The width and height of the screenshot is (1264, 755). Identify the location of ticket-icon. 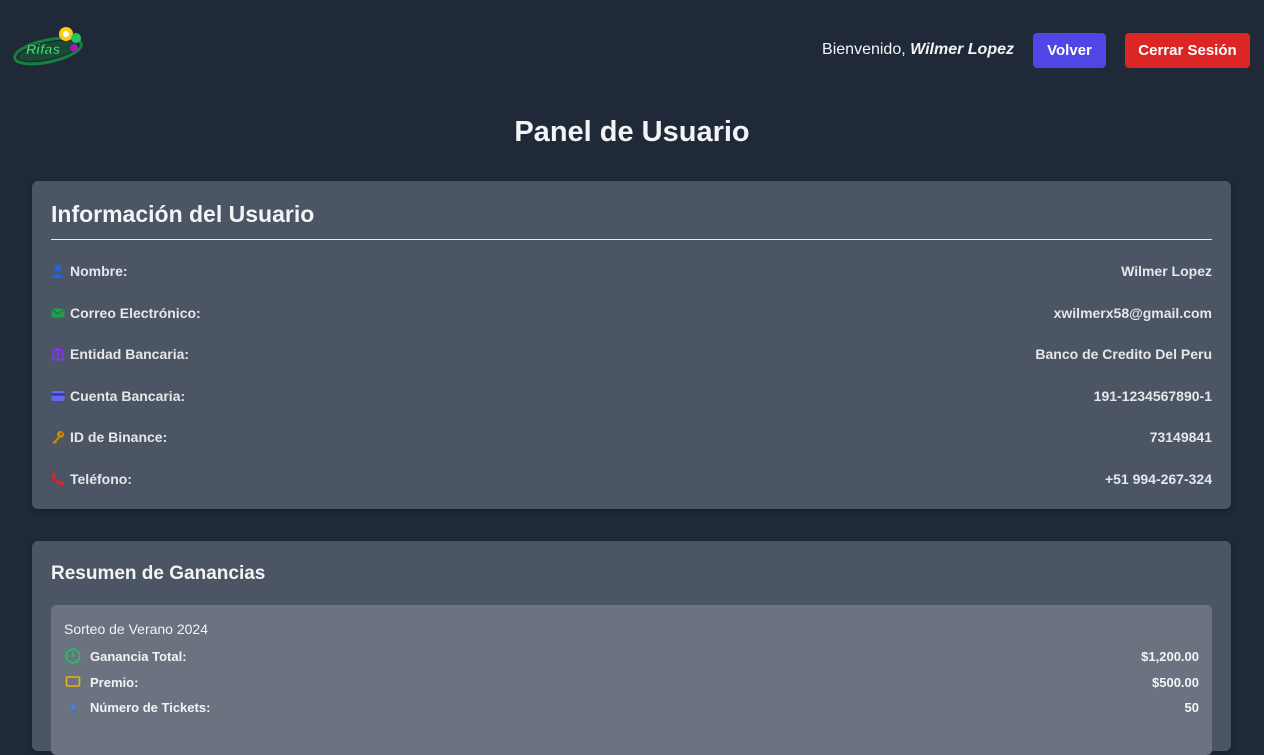
(73, 682).